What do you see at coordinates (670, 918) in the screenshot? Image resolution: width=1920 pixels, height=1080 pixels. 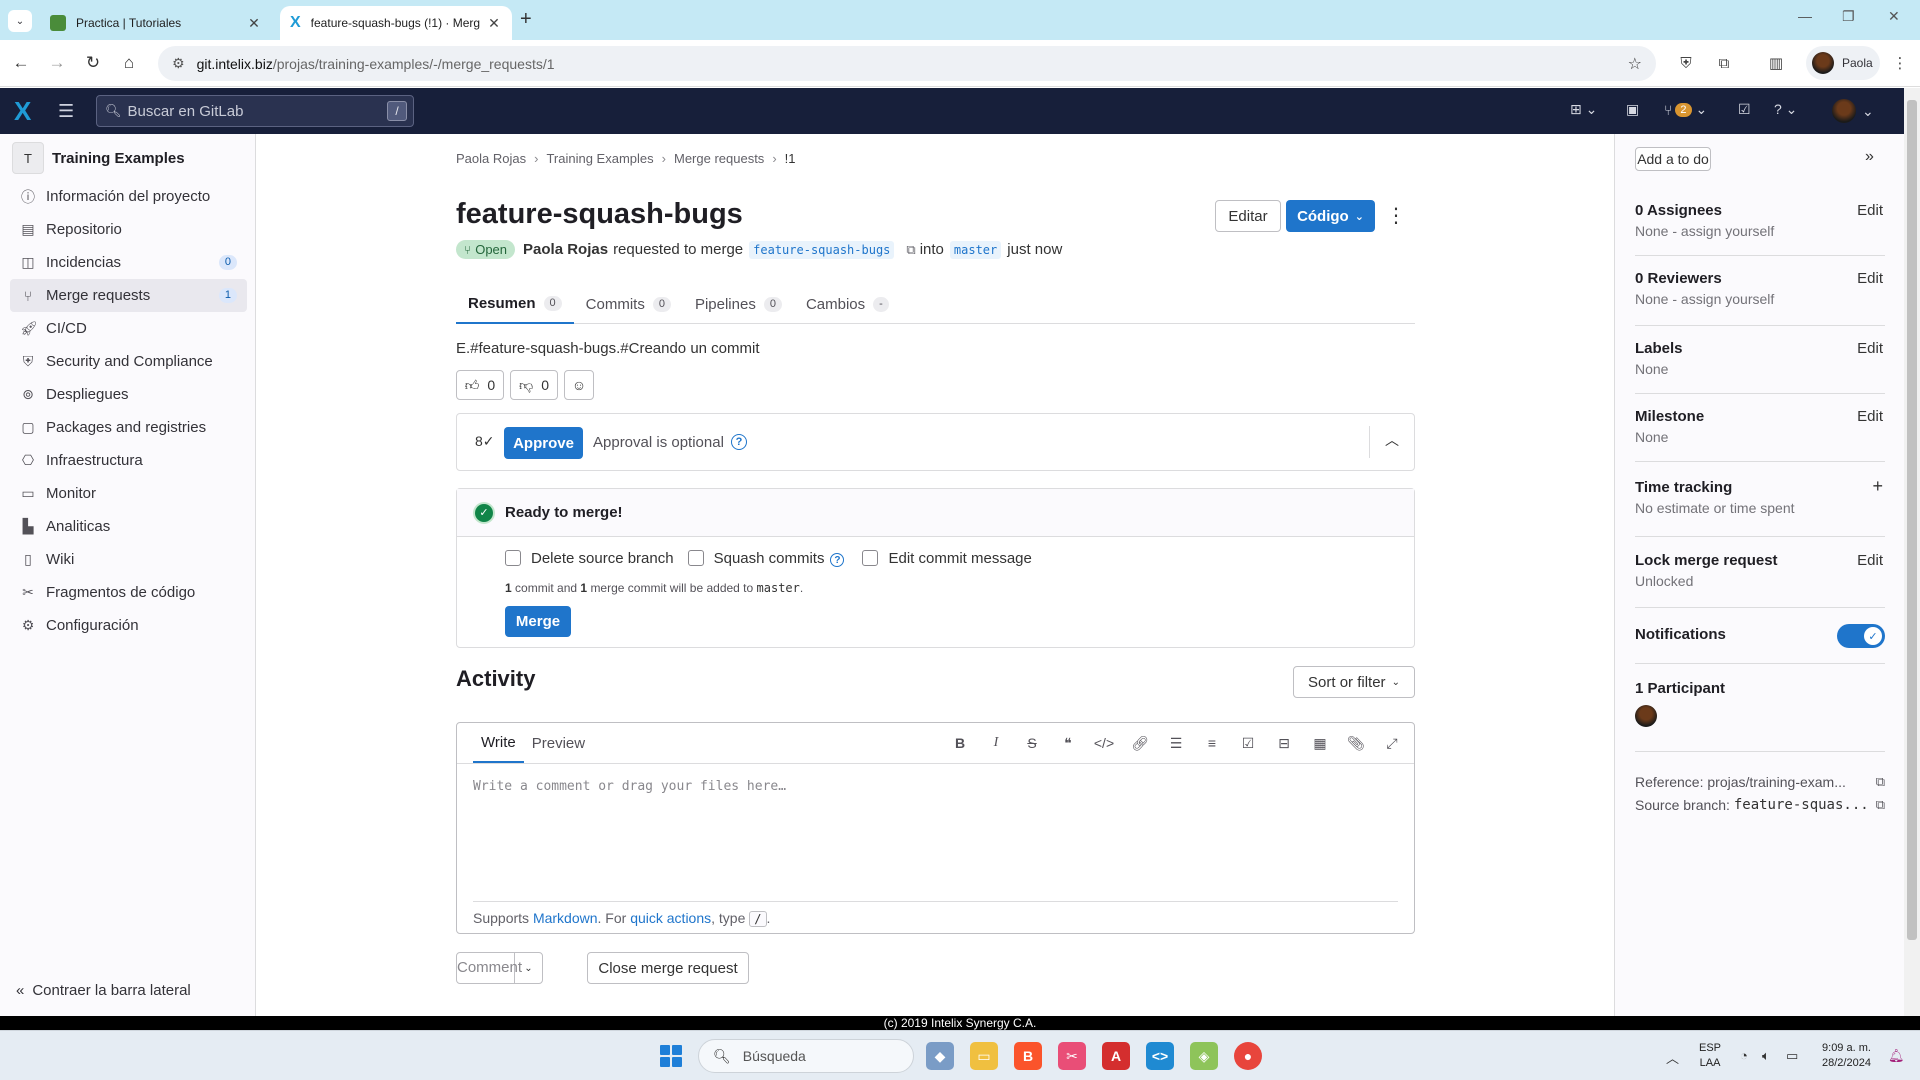 I see `quick-actions-link: quick actions` at bounding box center [670, 918].